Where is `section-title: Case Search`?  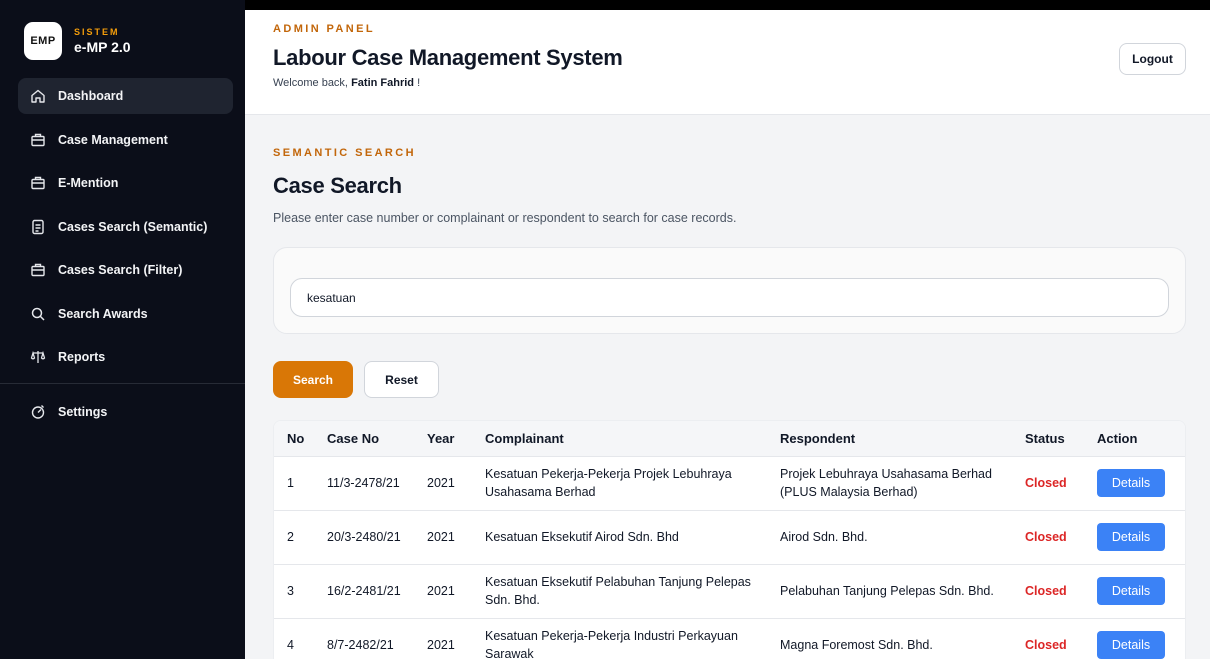 section-title: Case Search is located at coordinates (337, 185).